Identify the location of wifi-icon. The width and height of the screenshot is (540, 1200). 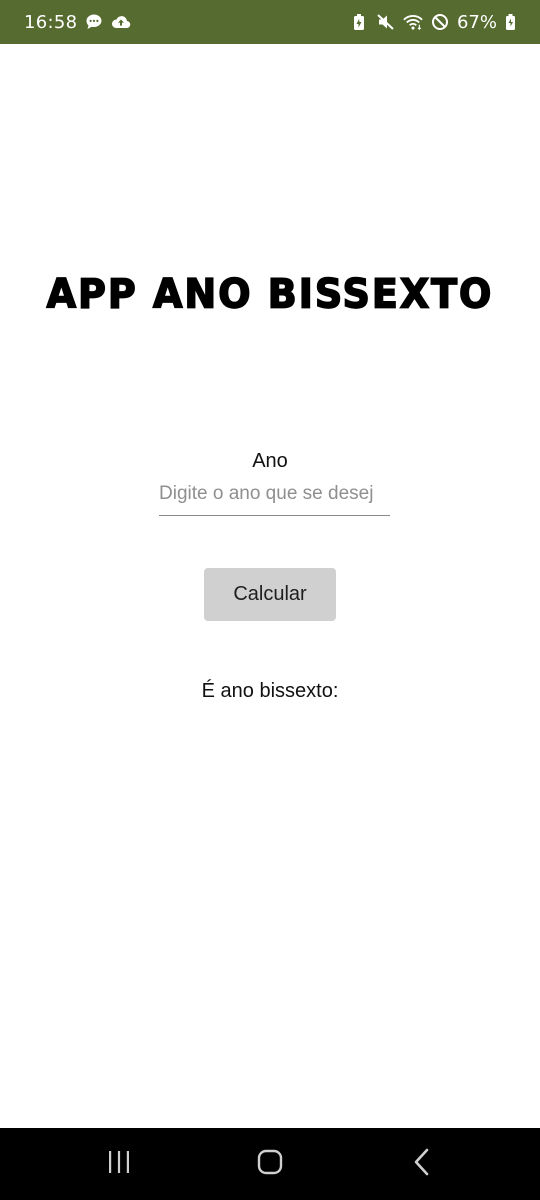
(413, 22).